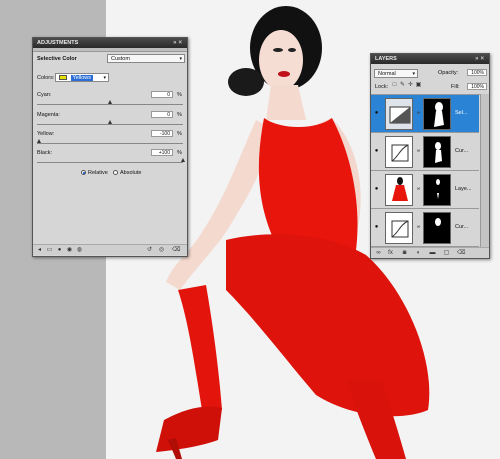 The image size is (500, 459). Describe the element at coordinates (162, 133) in the screenshot. I see `yellow-value-input: -100` at that location.